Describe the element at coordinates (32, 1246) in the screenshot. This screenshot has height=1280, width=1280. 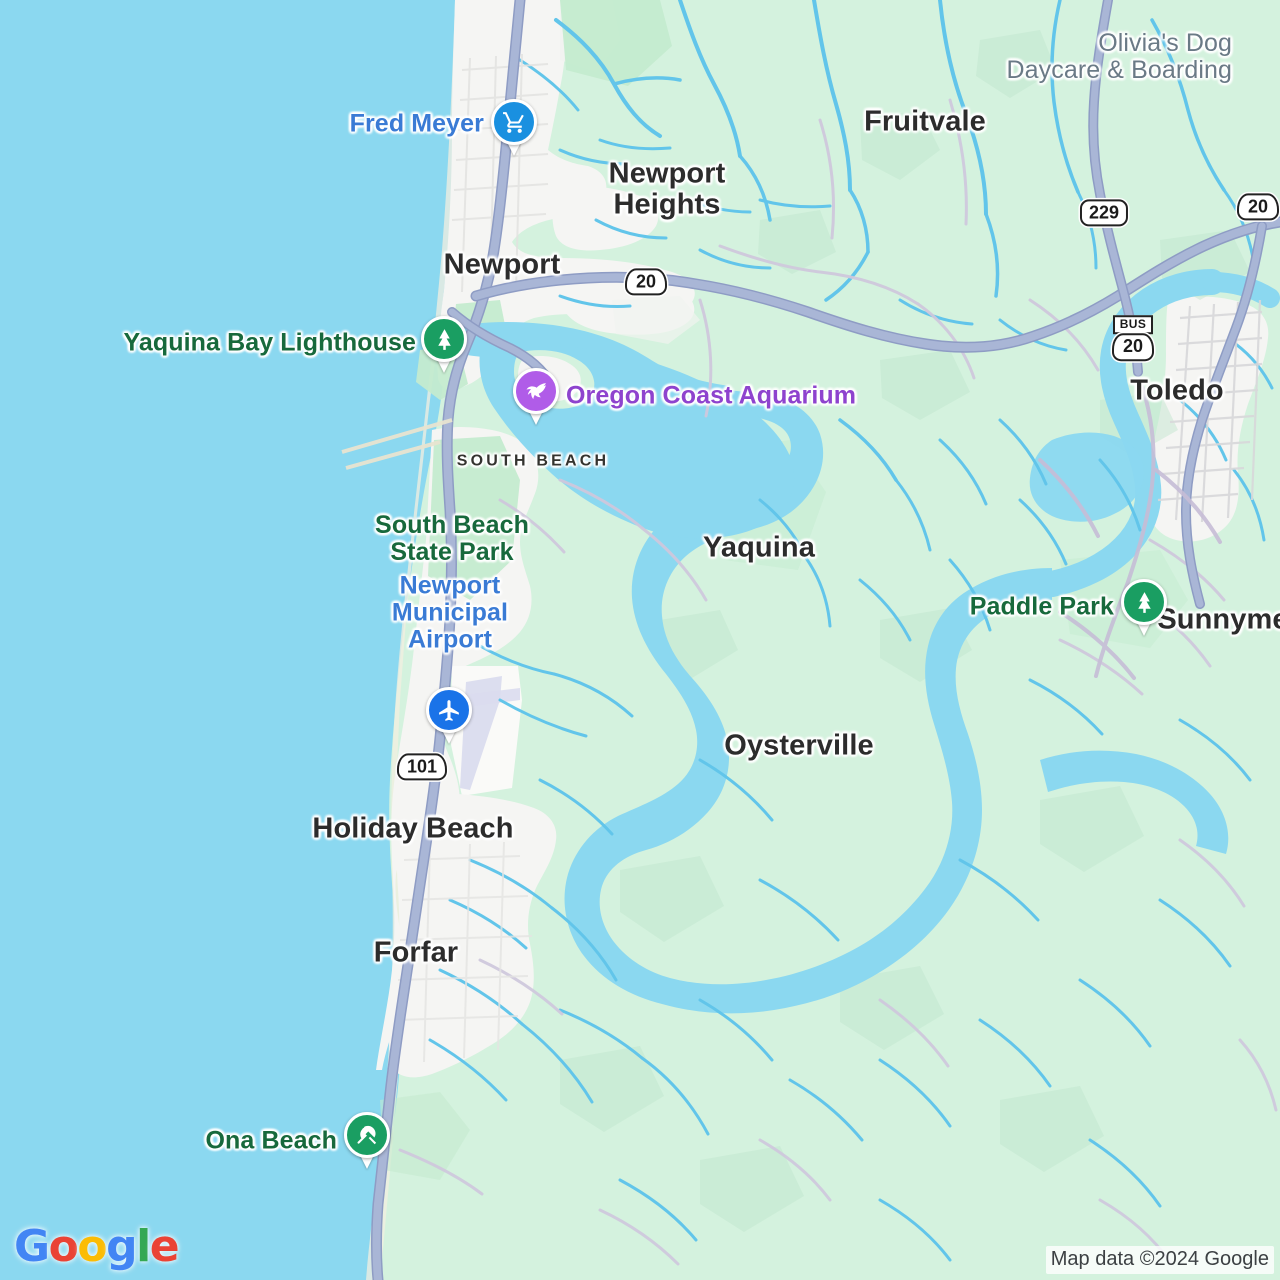
I see `google-logo-letter-g: G` at that location.